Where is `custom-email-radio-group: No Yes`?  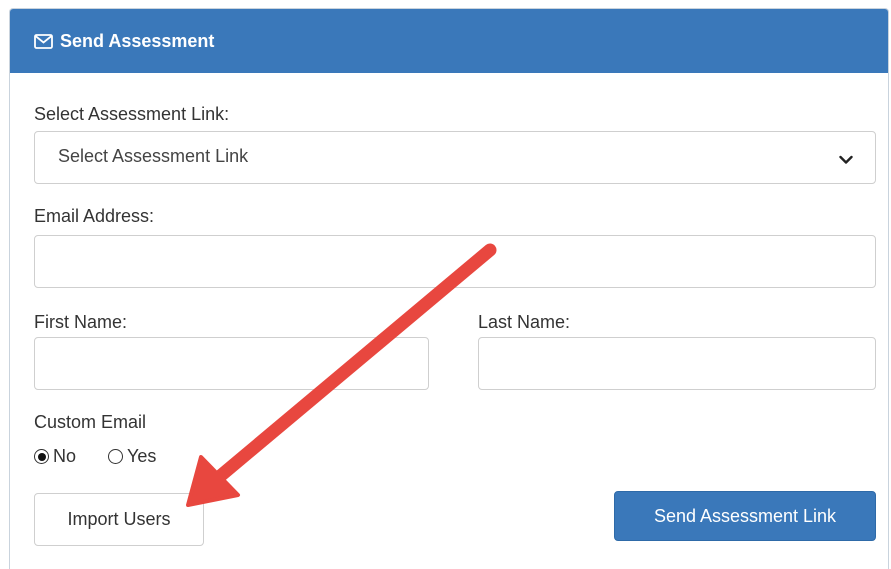 custom-email-radio-group: No Yes is located at coordinates (95, 456).